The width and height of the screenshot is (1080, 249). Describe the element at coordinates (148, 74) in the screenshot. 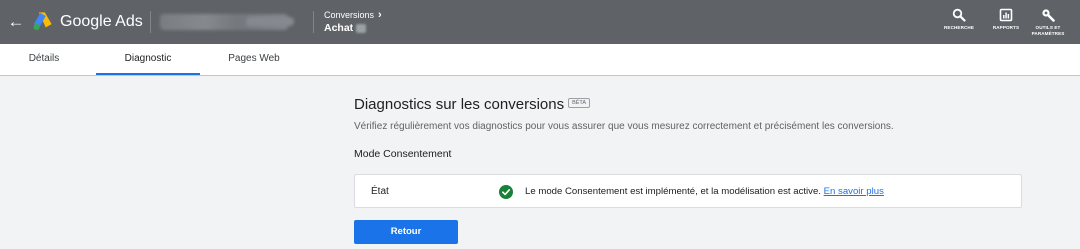

I see `active-tab-indicator` at that location.